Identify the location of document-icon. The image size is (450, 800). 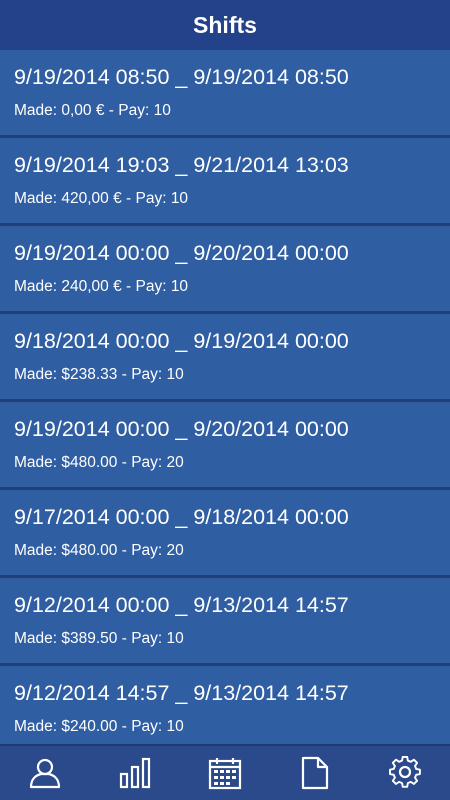
(315, 773).